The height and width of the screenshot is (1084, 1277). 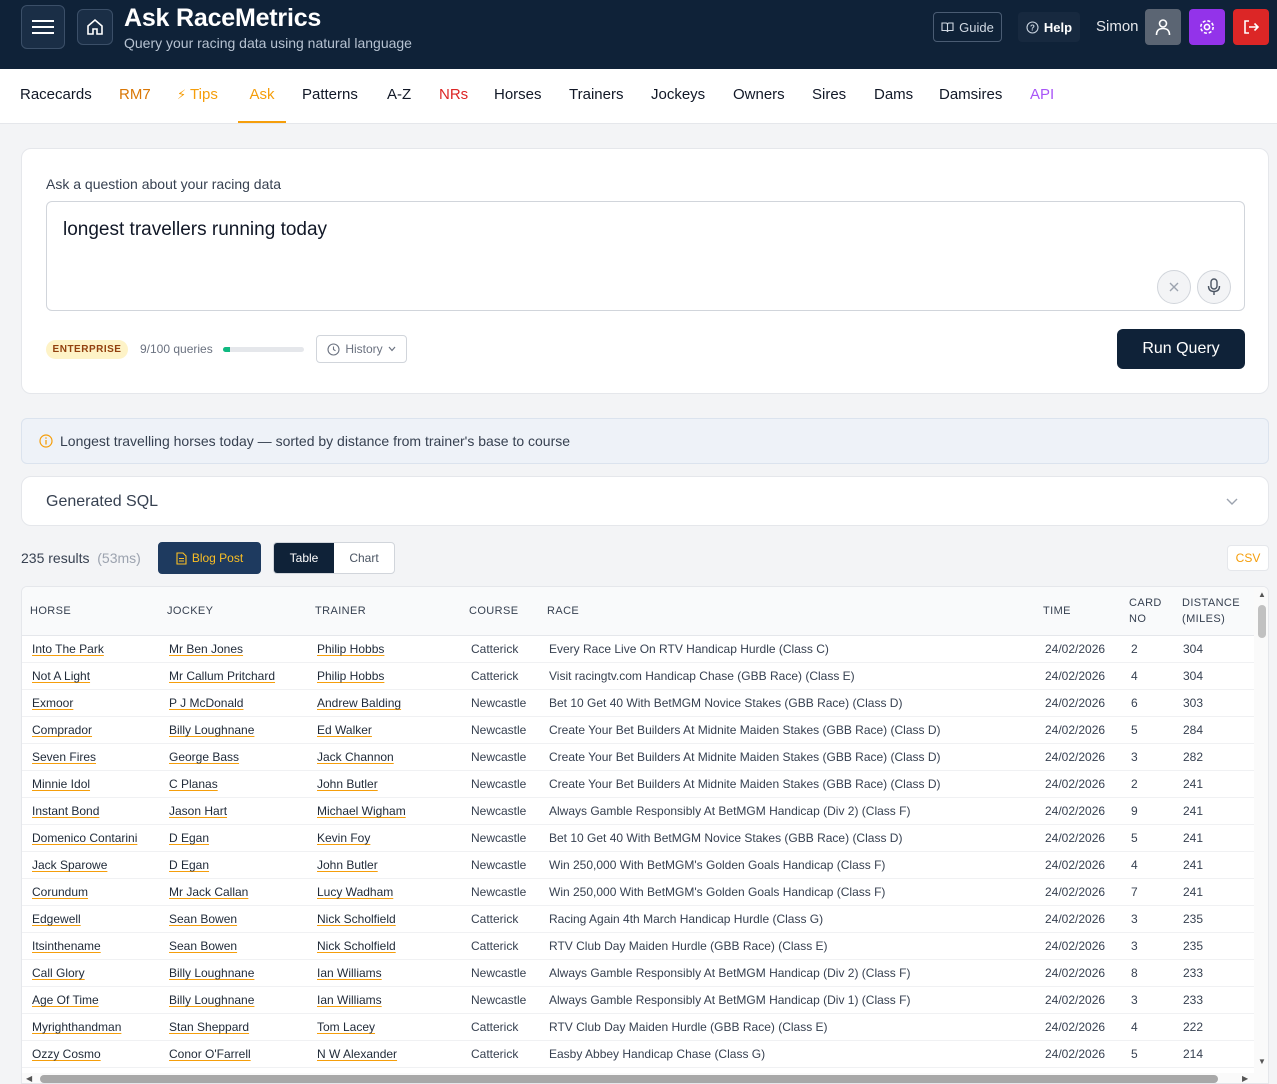 What do you see at coordinates (1163, 27) in the screenshot?
I see `profile-button` at bounding box center [1163, 27].